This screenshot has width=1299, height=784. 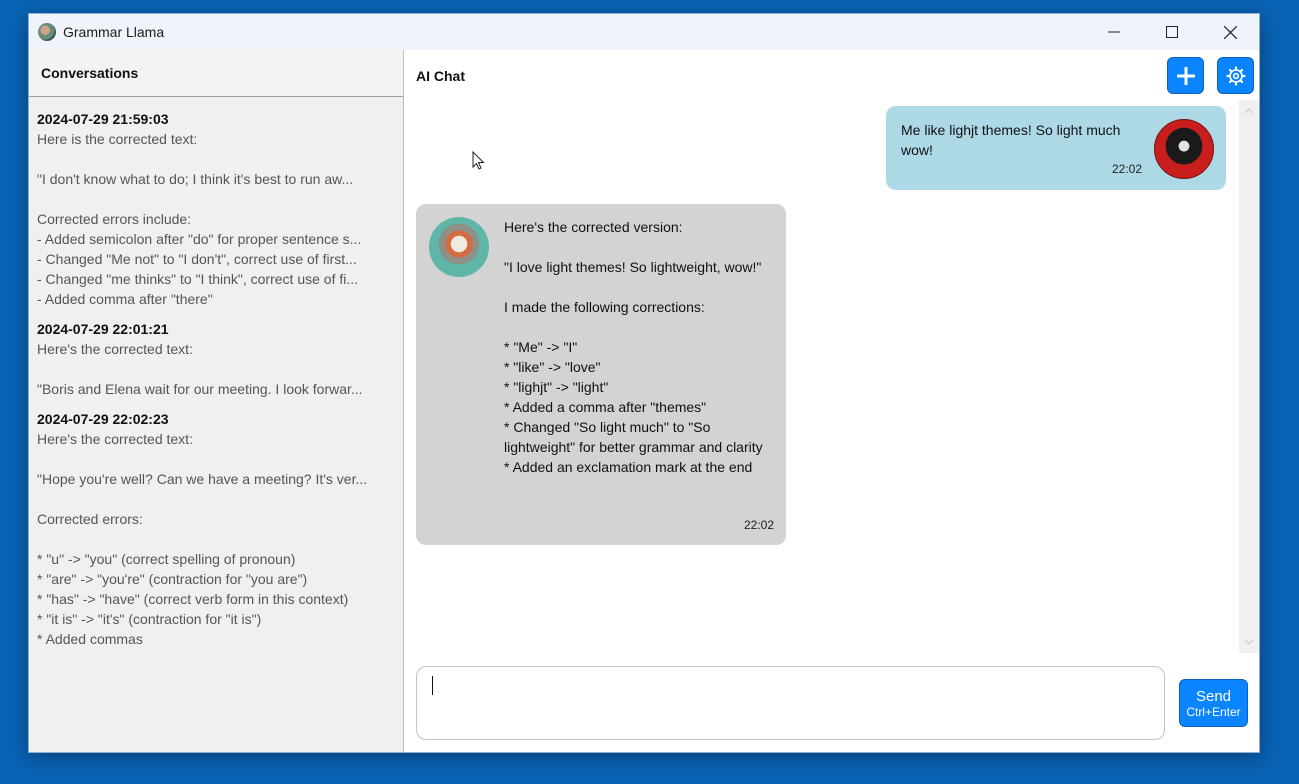 I want to click on minimize-button, so click(x=1114, y=32).